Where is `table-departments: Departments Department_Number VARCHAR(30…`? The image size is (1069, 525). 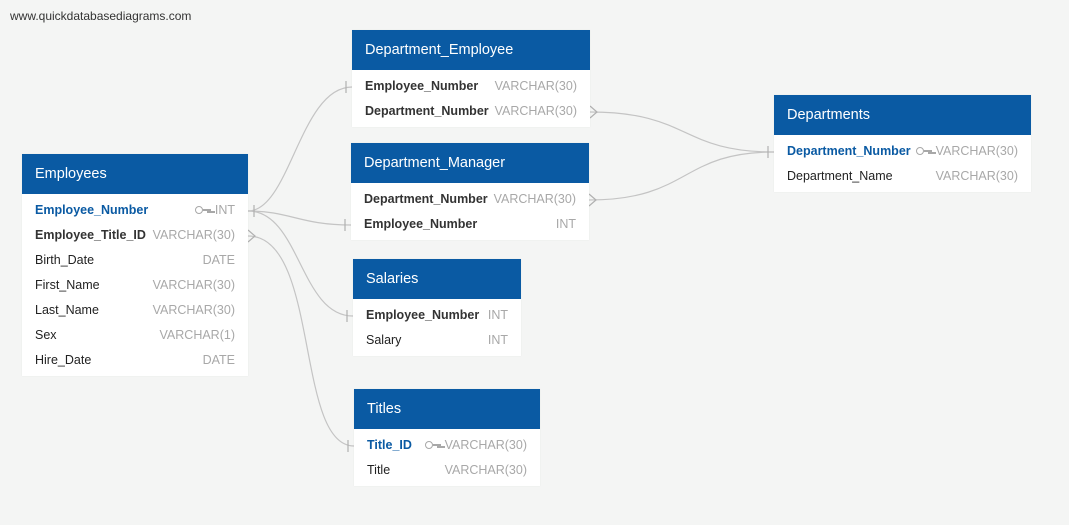 table-departments: Departments Department_Number VARCHAR(30… is located at coordinates (902, 143).